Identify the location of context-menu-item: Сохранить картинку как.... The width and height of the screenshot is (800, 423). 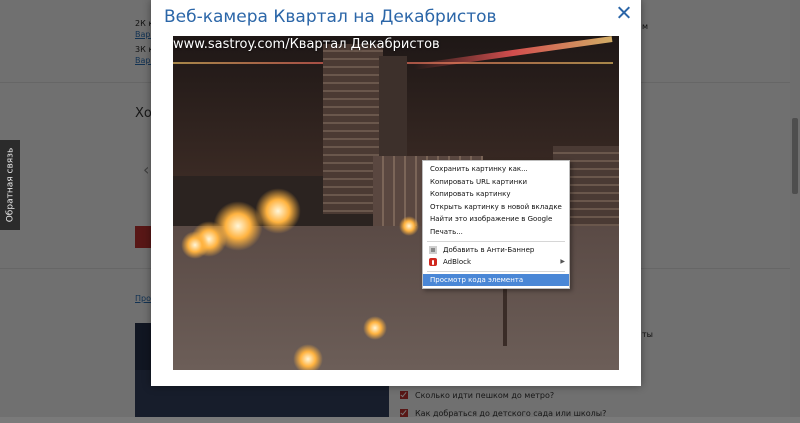
(496, 169).